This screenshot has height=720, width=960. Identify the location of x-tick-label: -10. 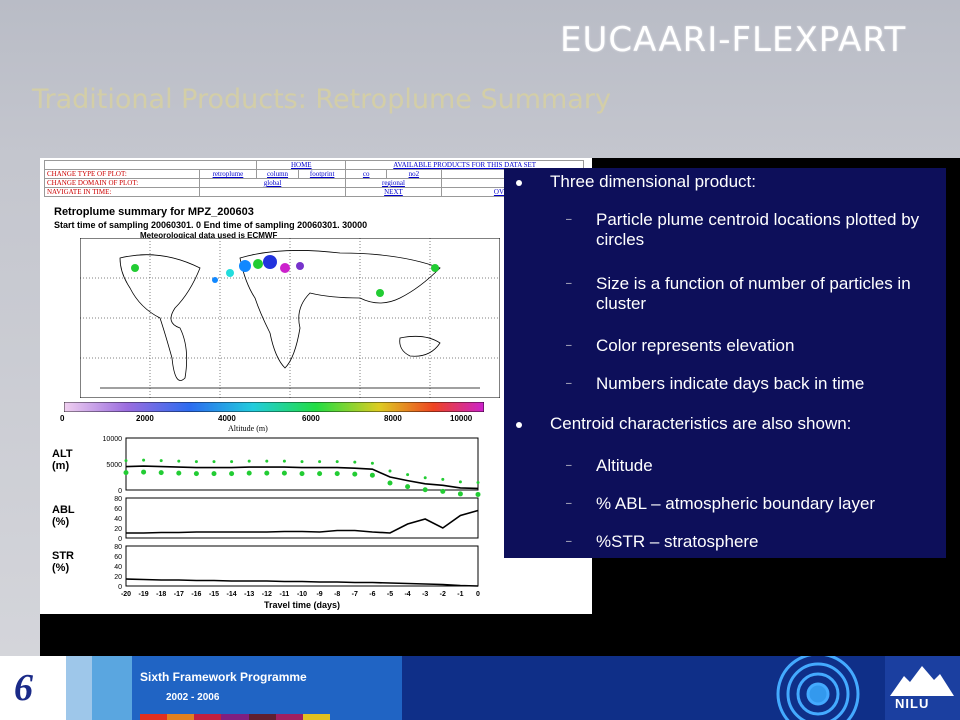
(302, 594).